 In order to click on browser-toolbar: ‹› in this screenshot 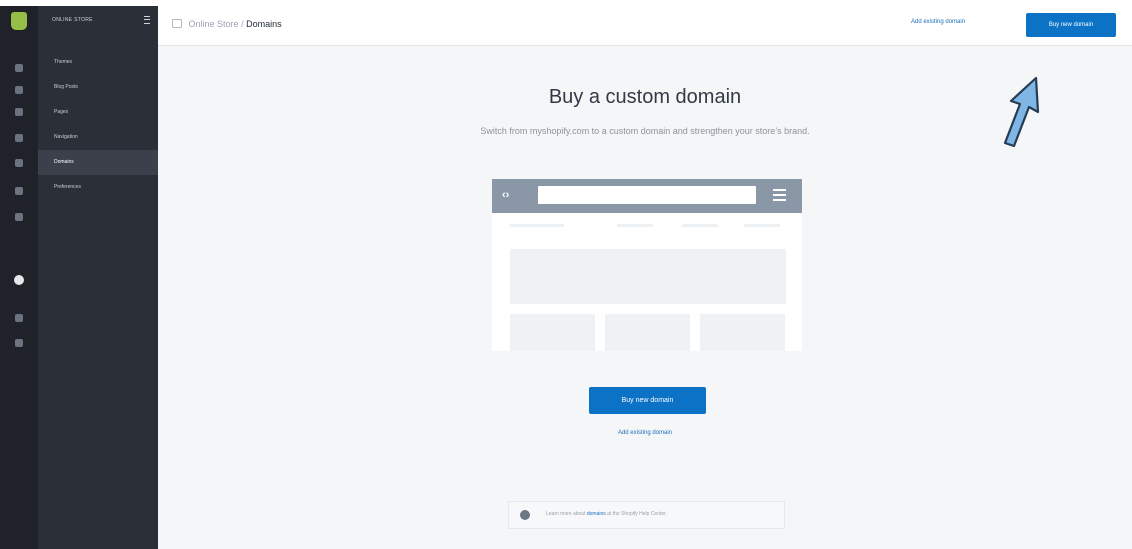, I will do `click(647, 196)`.